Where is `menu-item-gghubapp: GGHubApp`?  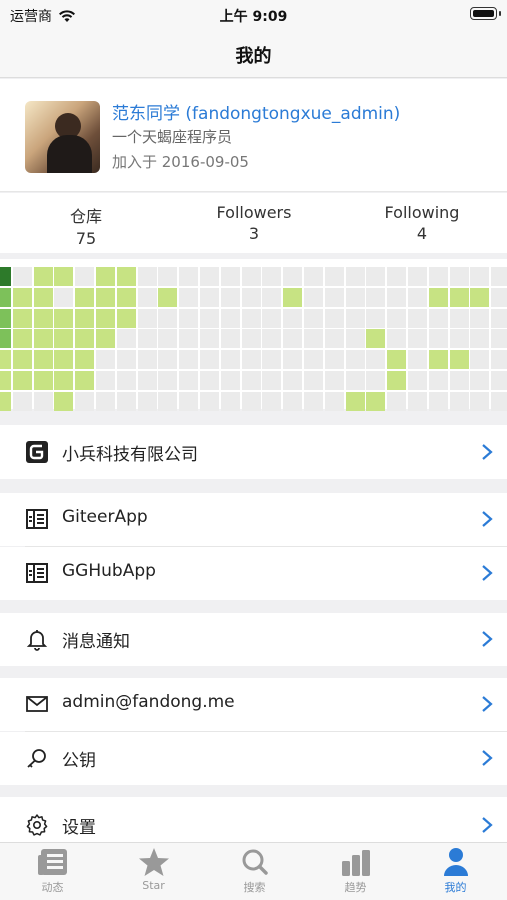 menu-item-gghubapp: GGHubApp is located at coordinates (253, 573).